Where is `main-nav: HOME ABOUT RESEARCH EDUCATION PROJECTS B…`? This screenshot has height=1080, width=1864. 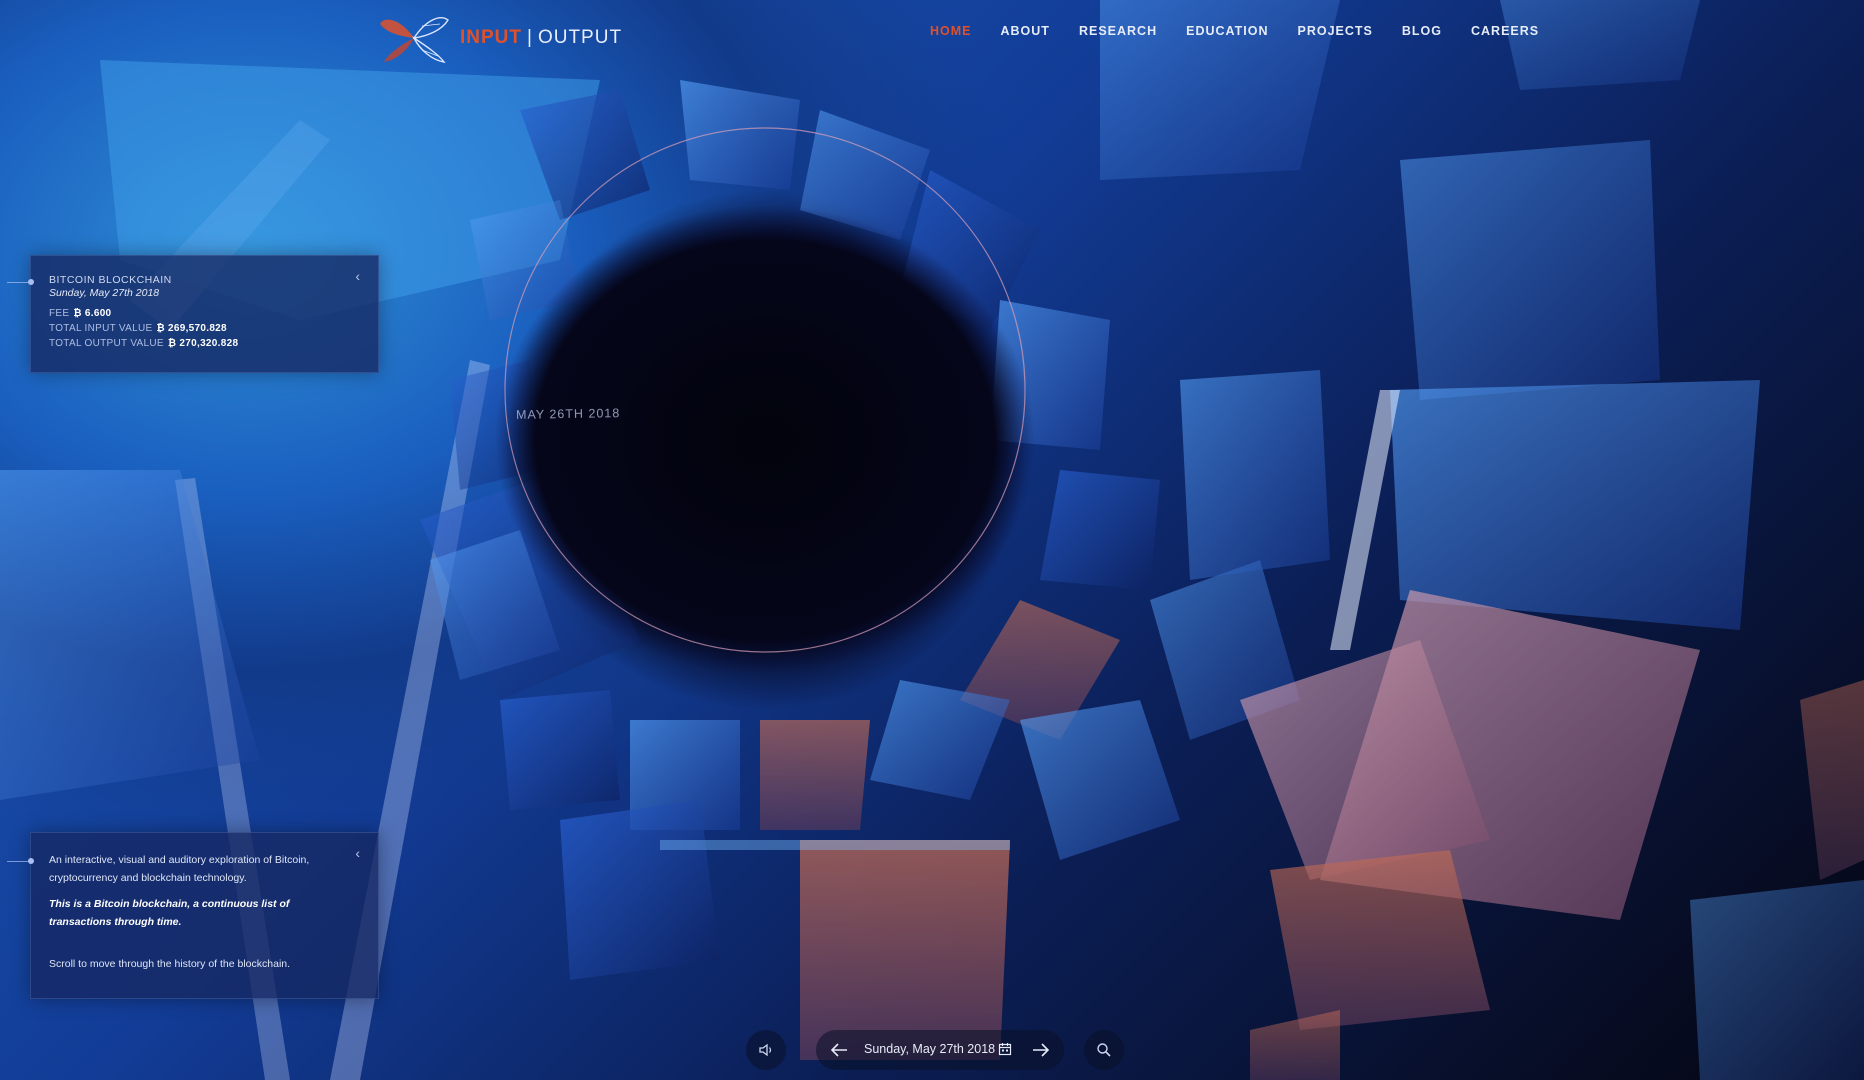
main-nav: HOME ABOUT RESEARCH EDUCATION PROJECTS B… is located at coordinates (1234, 31).